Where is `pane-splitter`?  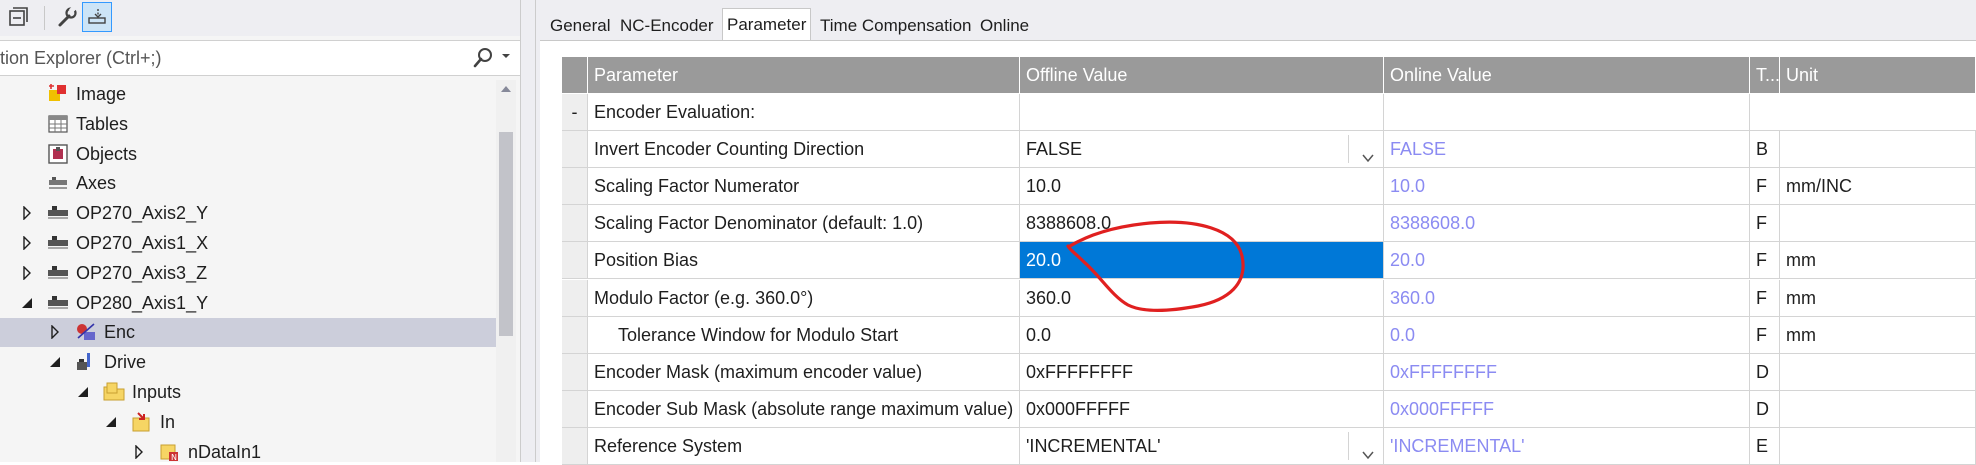 pane-splitter is located at coordinates (528, 231).